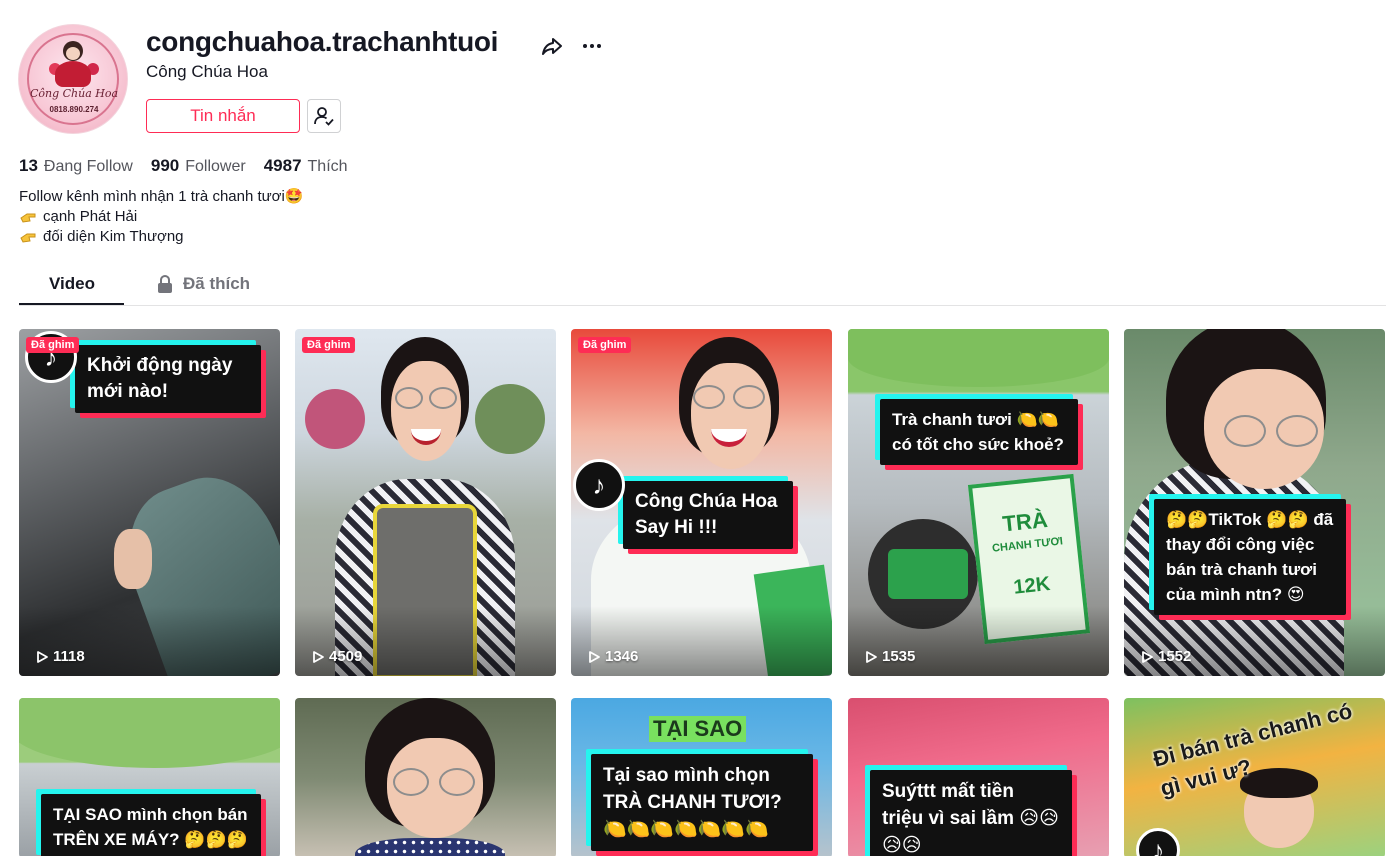 Image resolution: width=1388 pixels, height=856 pixels. What do you see at coordinates (161, 196) in the screenshot?
I see `bio-line: Follow kênh mình nhận 1 trà chanh tươi🤩` at bounding box center [161, 196].